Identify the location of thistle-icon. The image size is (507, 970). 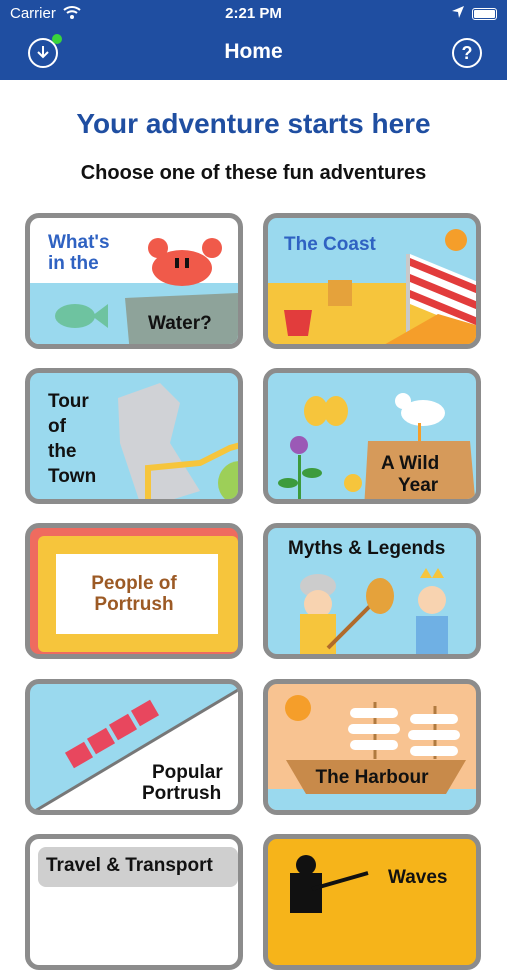
(300, 467).